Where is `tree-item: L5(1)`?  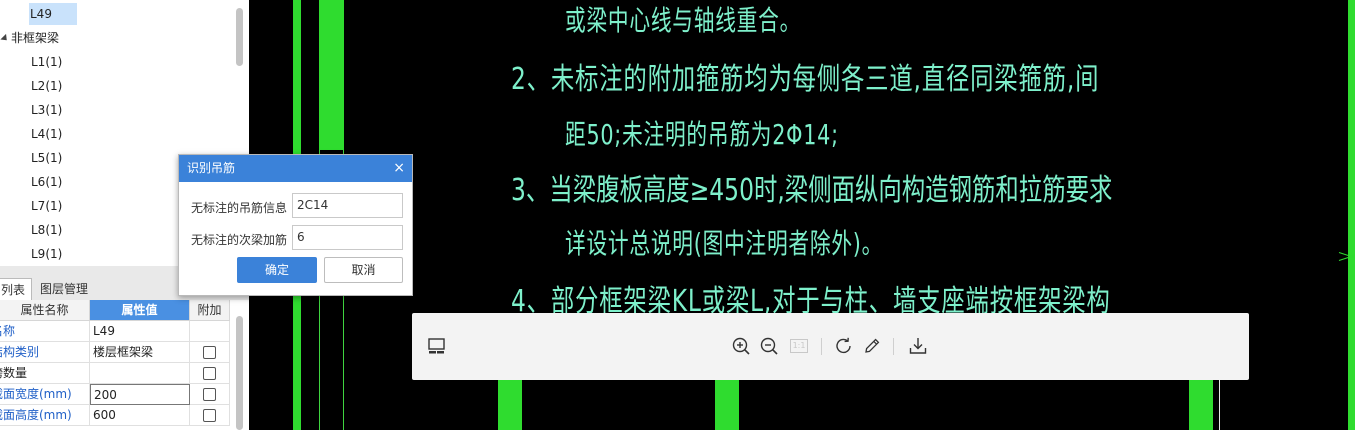 tree-item: L5(1) is located at coordinates (46, 158).